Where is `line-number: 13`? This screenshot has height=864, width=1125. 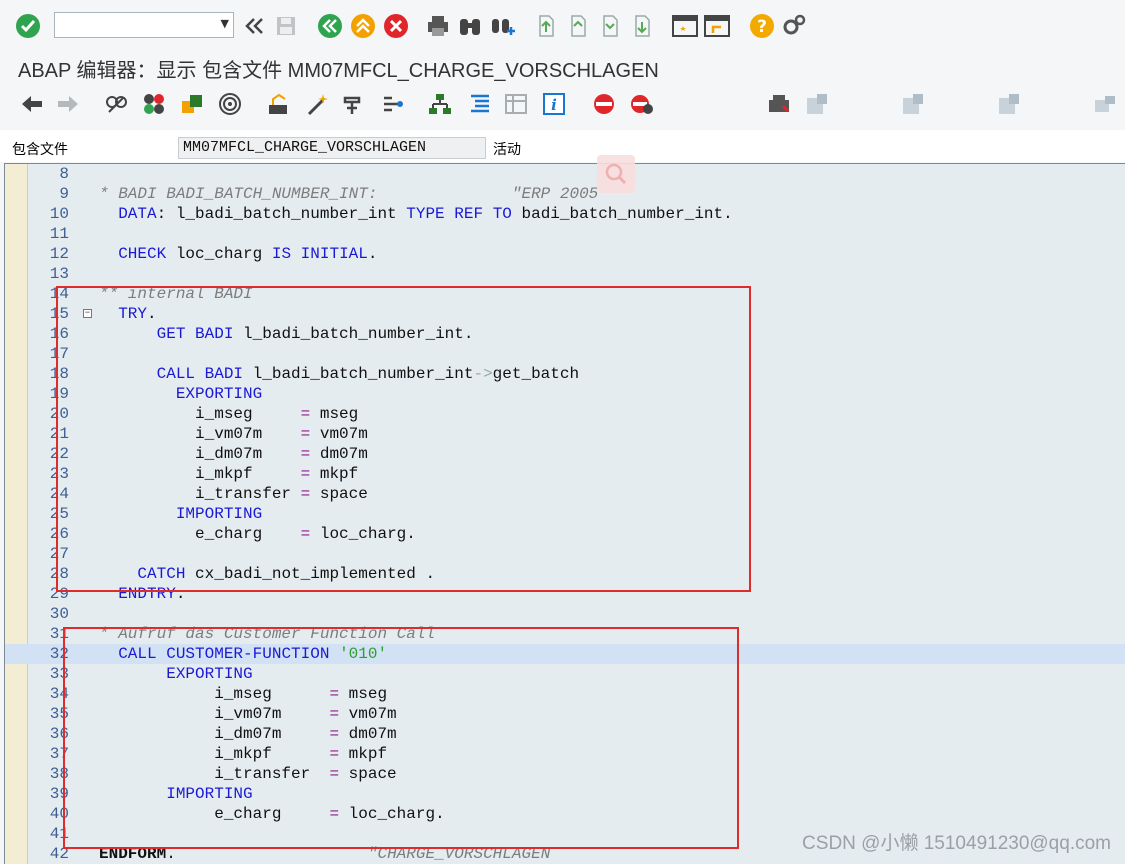
line-number: 13 is located at coordinates (59, 274).